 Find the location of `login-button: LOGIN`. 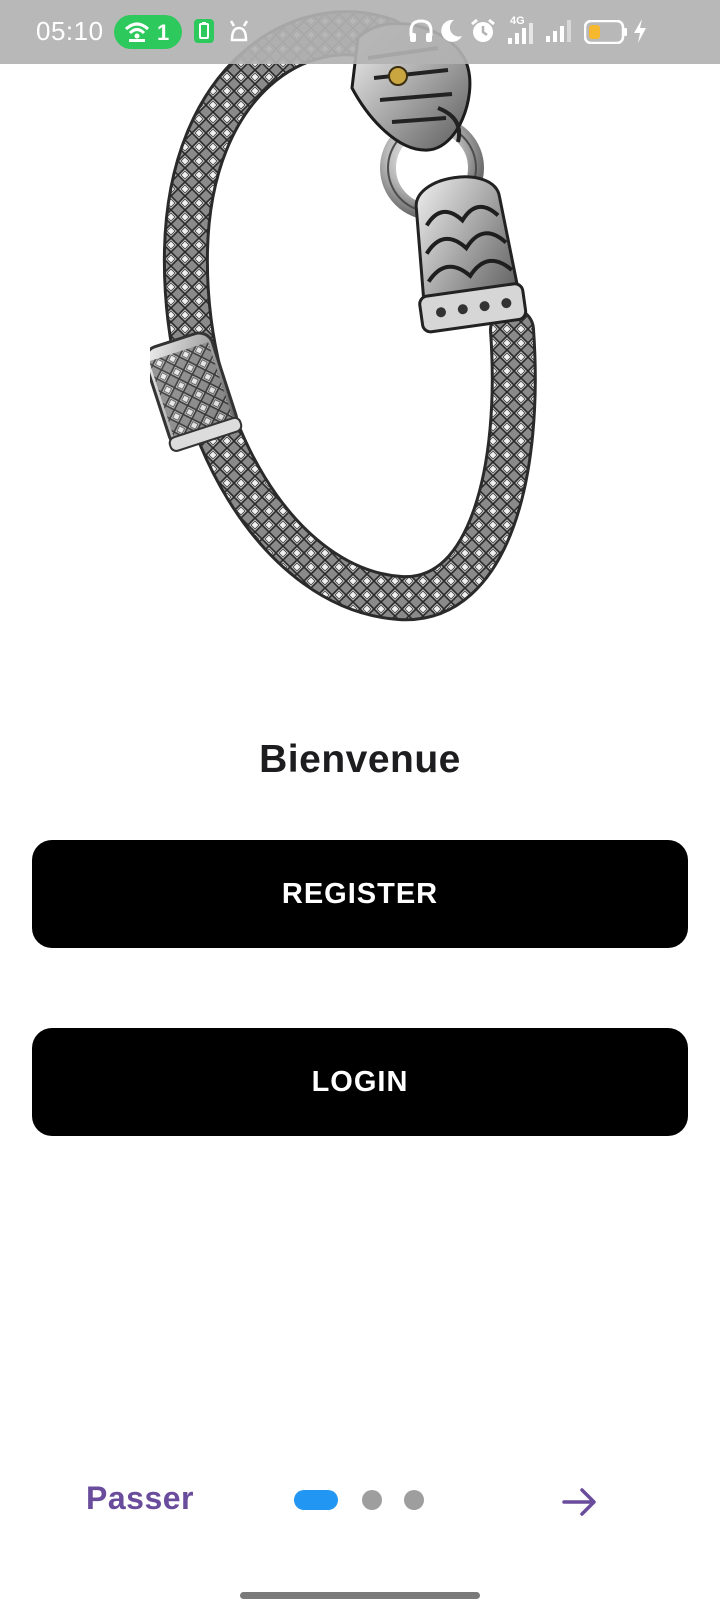

login-button: LOGIN is located at coordinates (360, 1082).